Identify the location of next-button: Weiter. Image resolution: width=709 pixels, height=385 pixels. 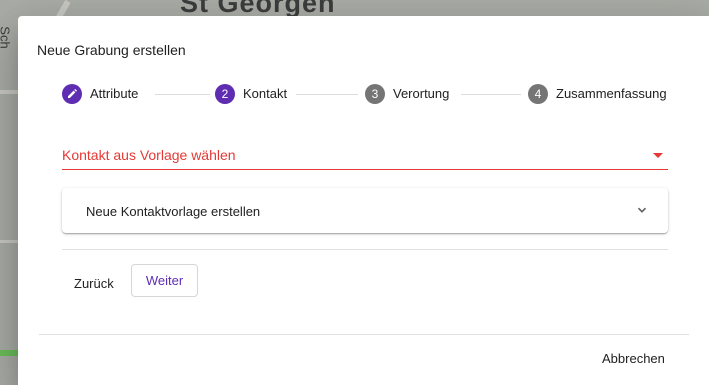
(164, 280).